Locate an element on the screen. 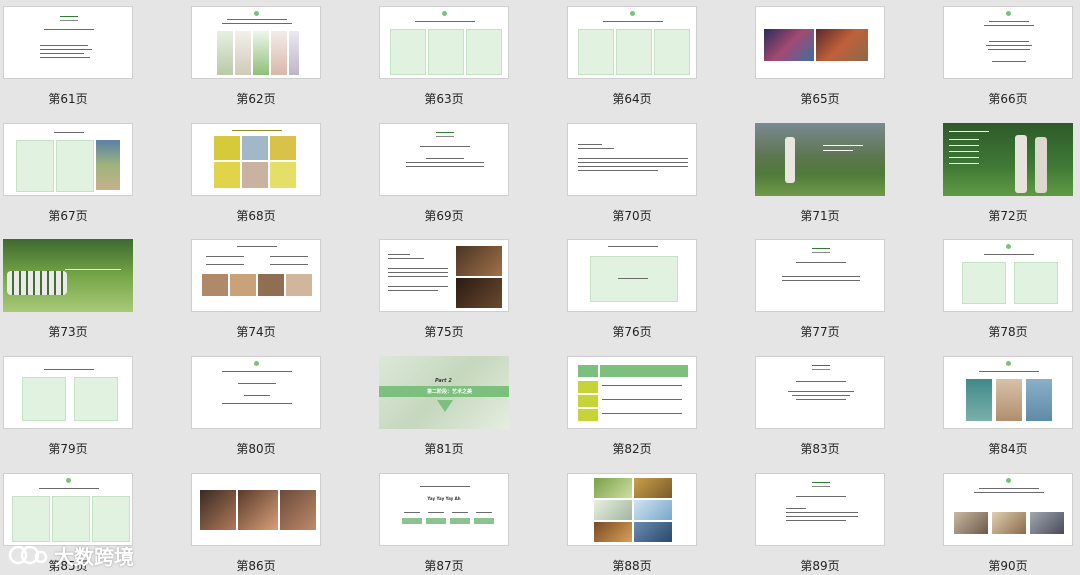 The image size is (1080, 575). page-label: 第86页 is located at coordinates (256, 566).